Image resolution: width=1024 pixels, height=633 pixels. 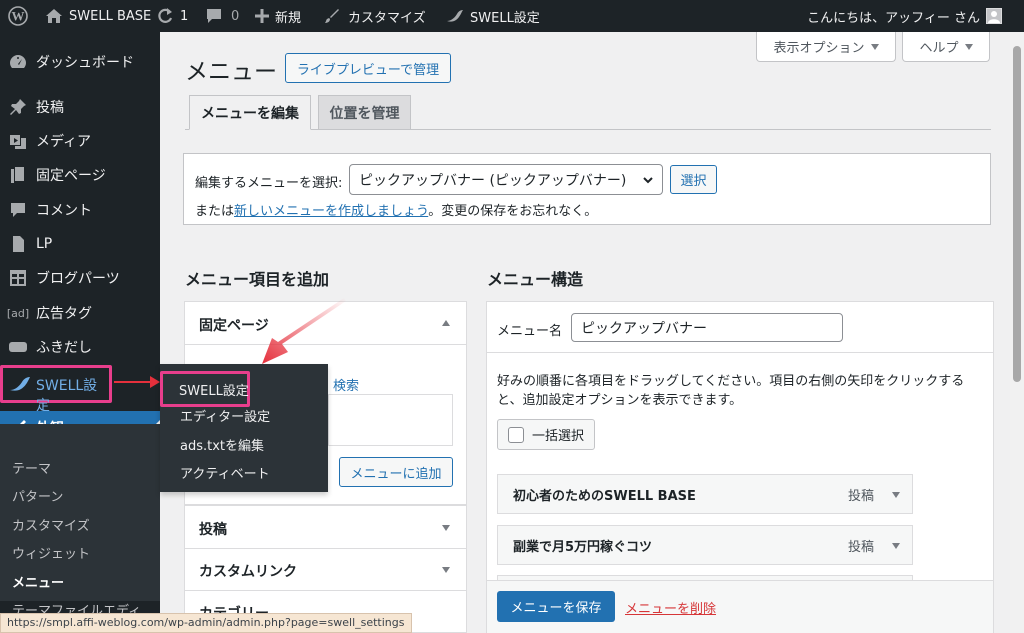 I want to click on page-title: メニュー, so click(x=231, y=72).